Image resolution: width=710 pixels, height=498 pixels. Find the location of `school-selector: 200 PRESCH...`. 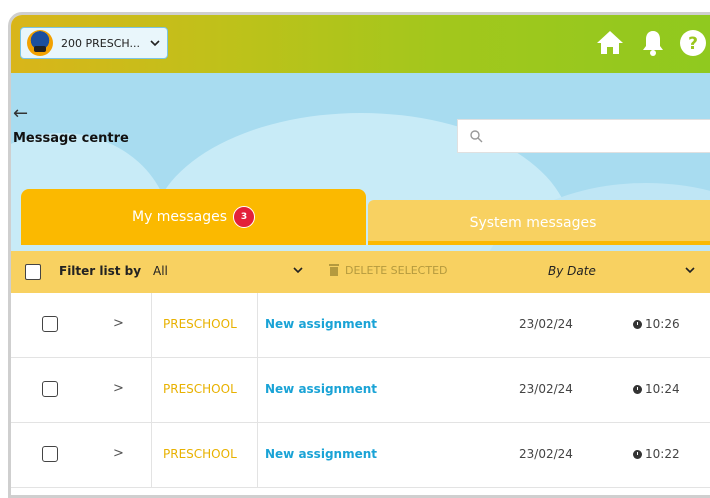

school-selector: 200 PRESCH... is located at coordinates (94, 43).